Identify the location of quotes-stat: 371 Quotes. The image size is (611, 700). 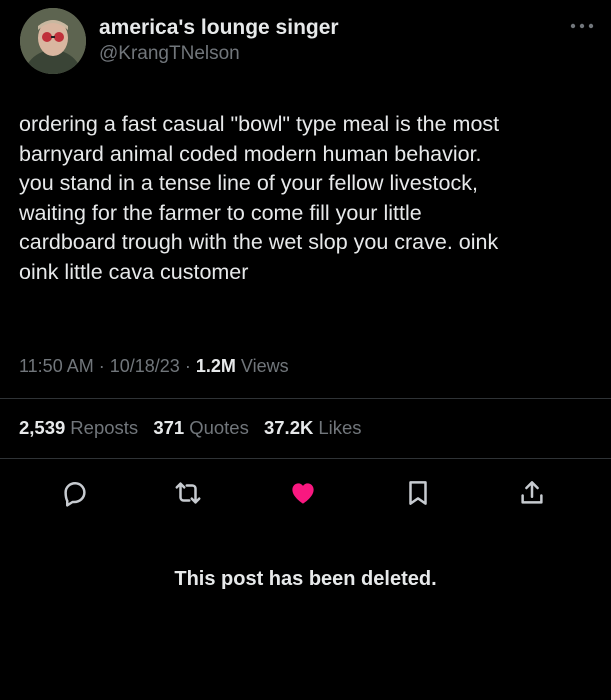
(201, 427).